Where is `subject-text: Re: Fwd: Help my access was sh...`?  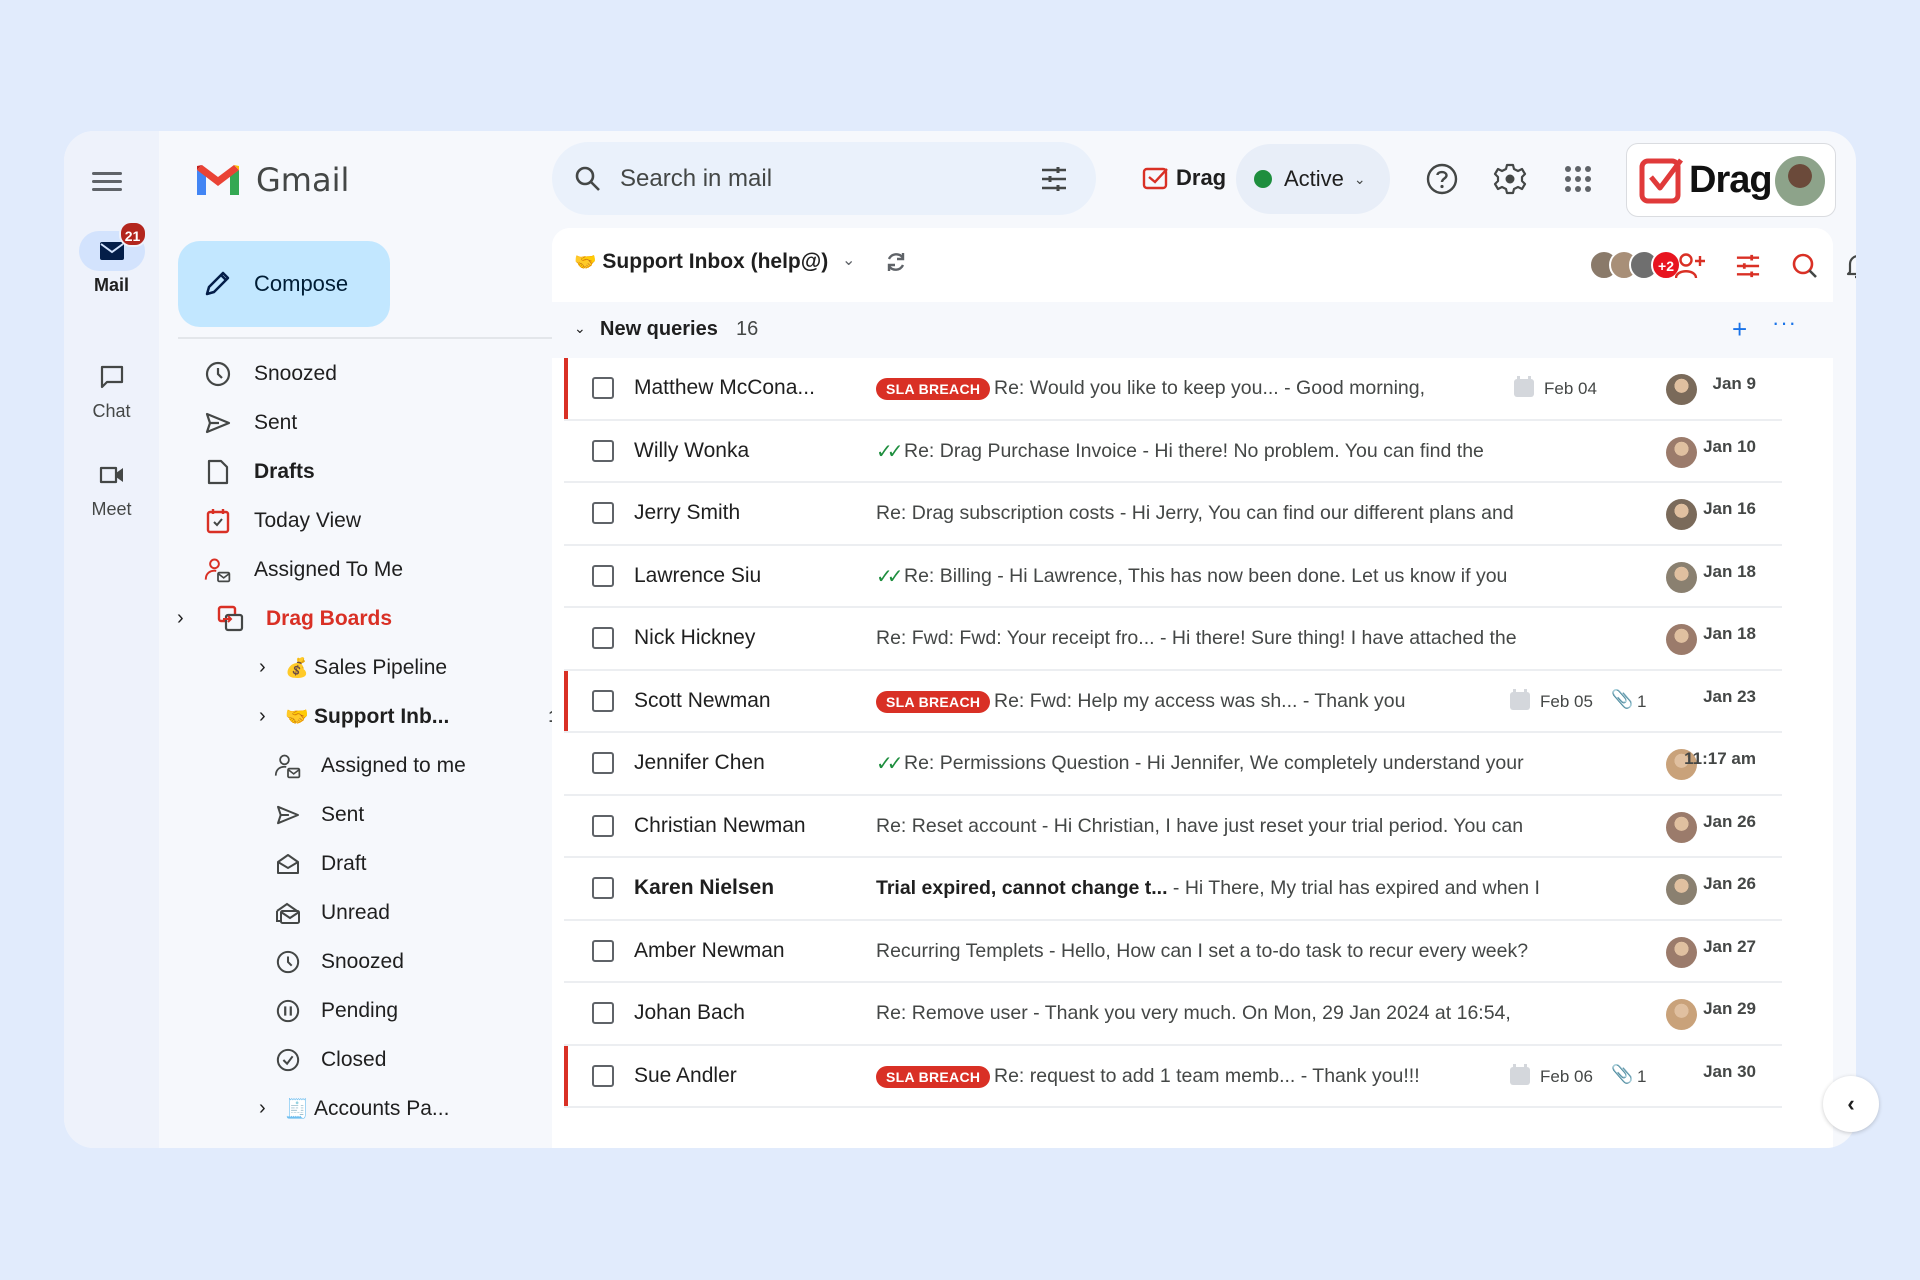
subject-text: Re: Fwd: Help my access was sh... is located at coordinates (1146, 700).